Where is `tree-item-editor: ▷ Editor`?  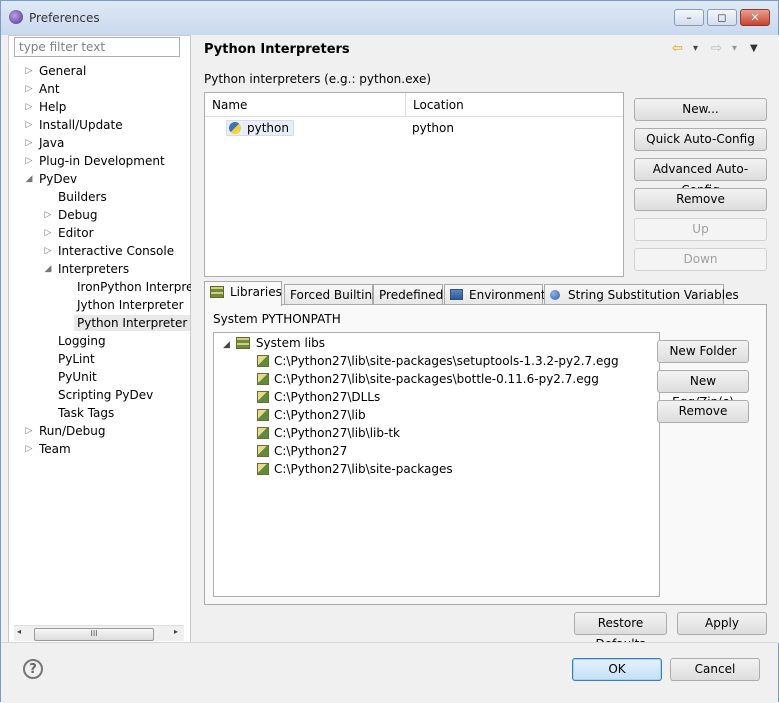
tree-item-editor: ▷ Editor is located at coordinates (68, 233).